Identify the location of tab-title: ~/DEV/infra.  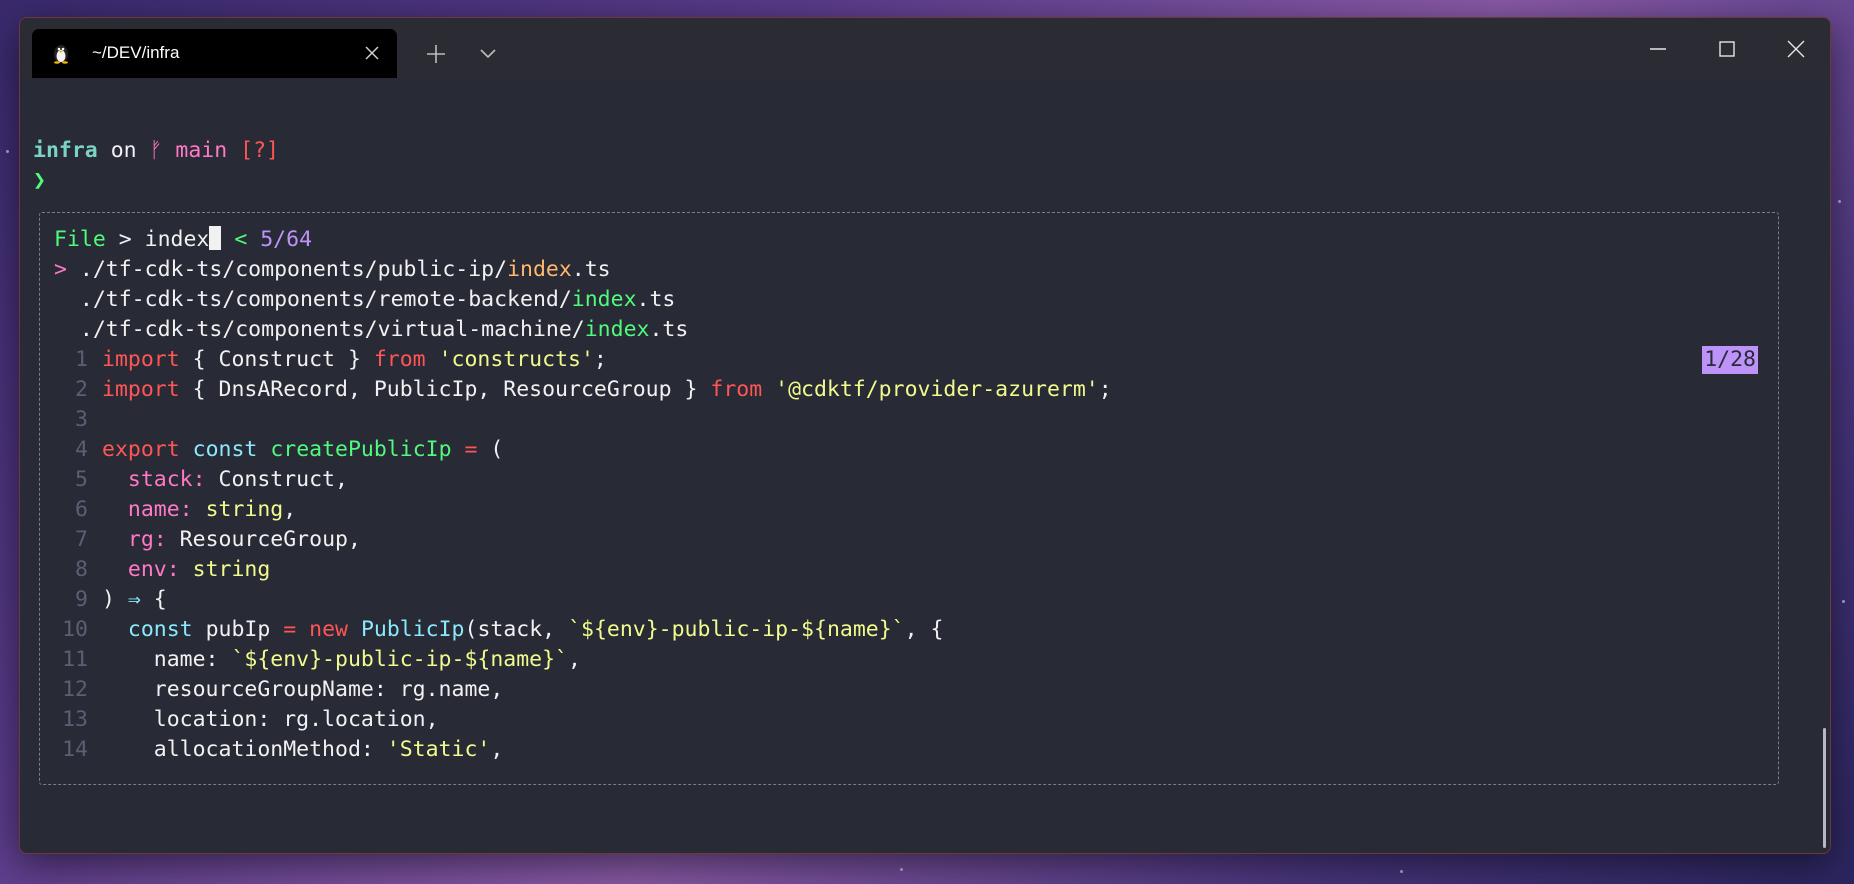
(136, 52).